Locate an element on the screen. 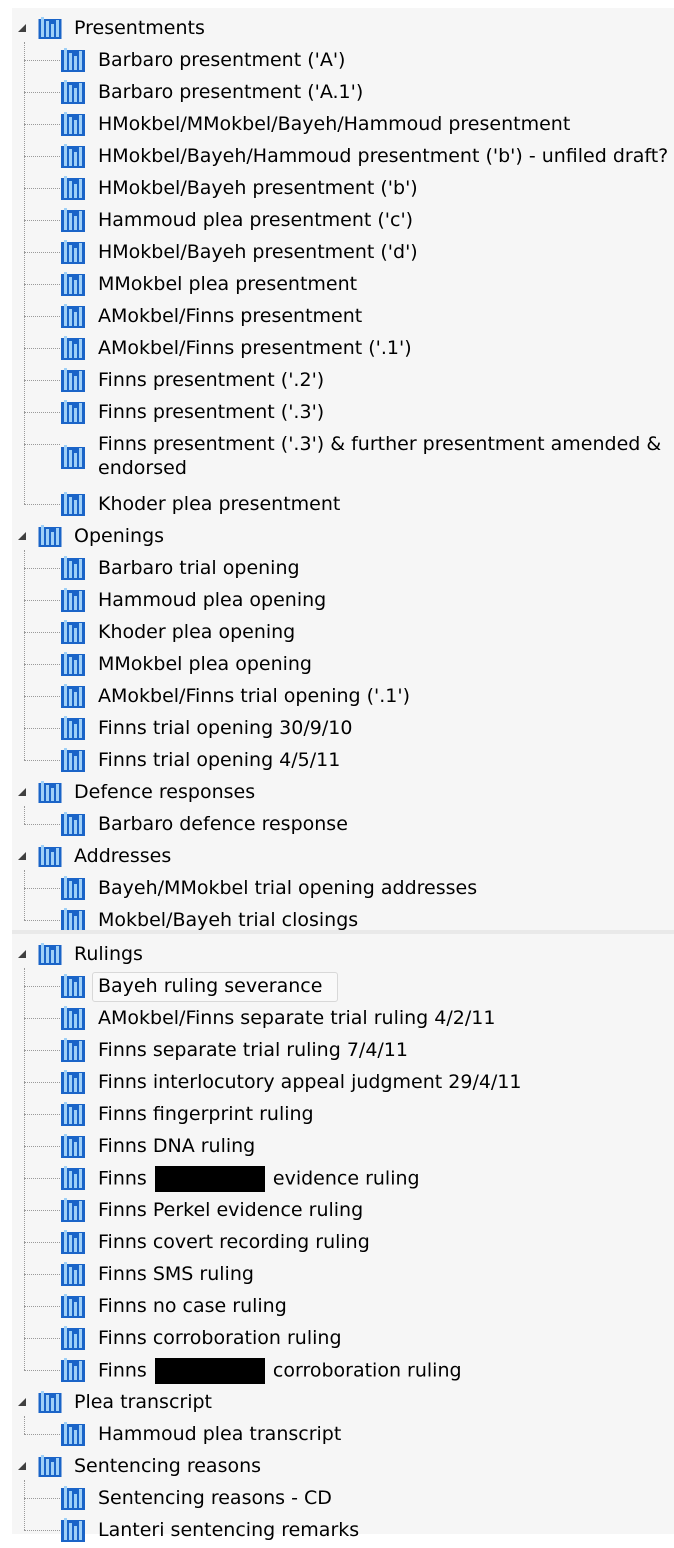 This screenshot has height=1548, width=674. tree-group-addresses: Addresses is located at coordinates (122, 856).